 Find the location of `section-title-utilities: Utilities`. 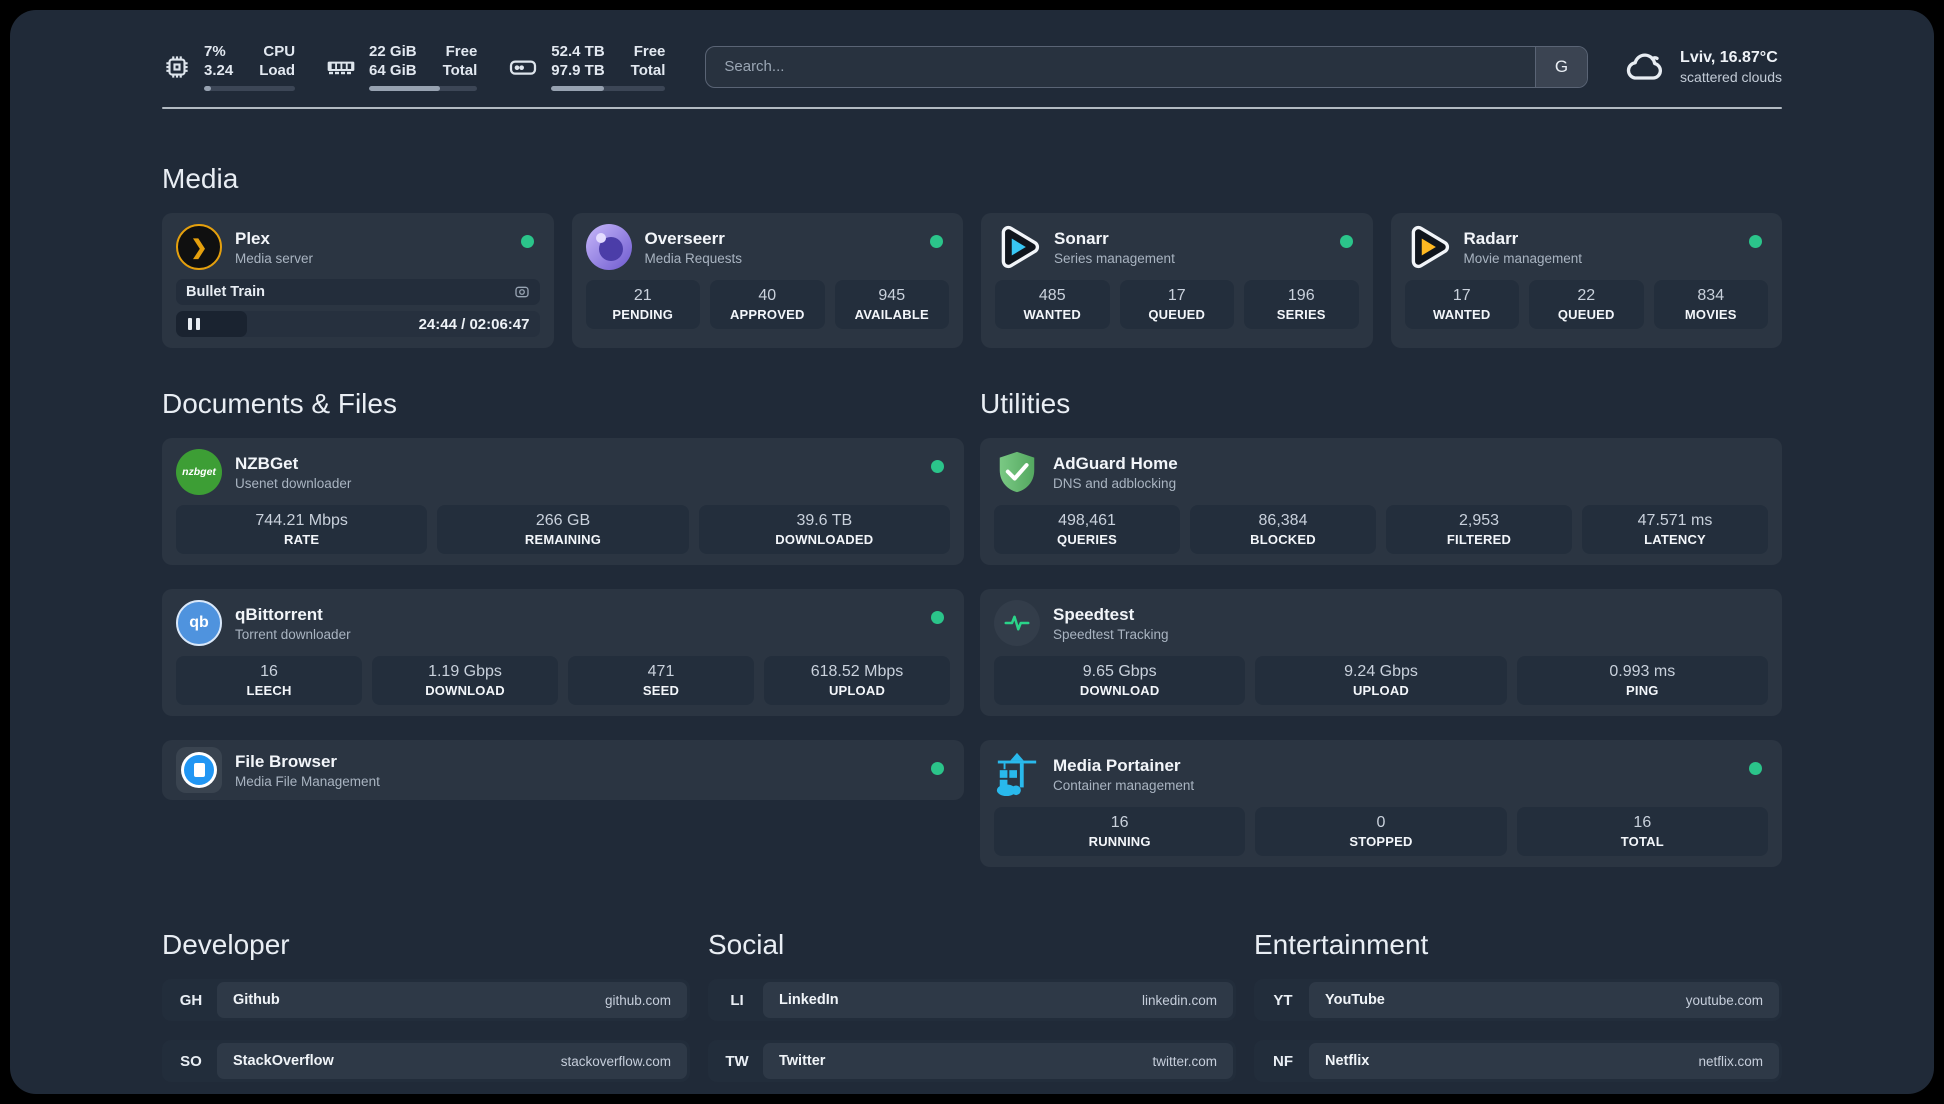

section-title-utilities: Utilities is located at coordinates (1025, 403).